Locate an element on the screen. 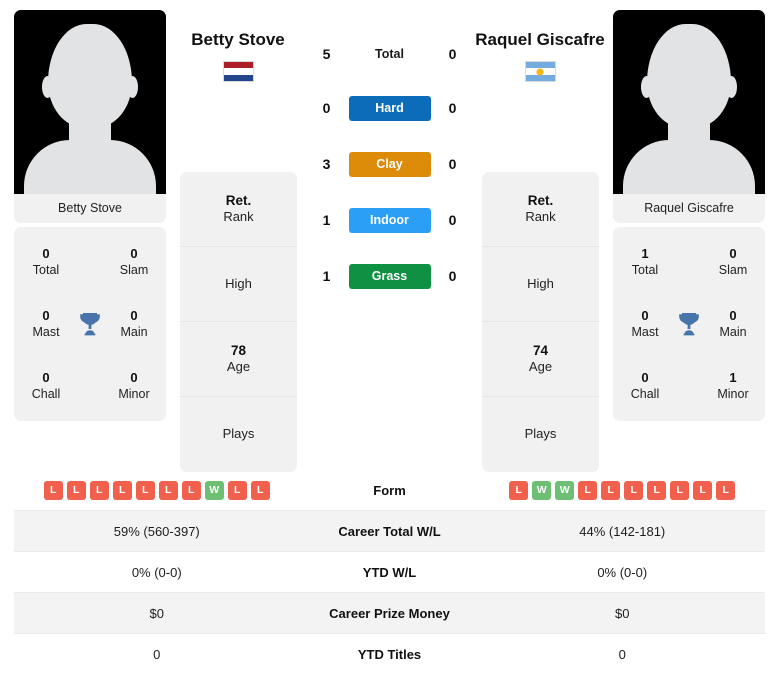 The height and width of the screenshot is (699, 779). ytd-titles-left: 0 is located at coordinates (157, 654).